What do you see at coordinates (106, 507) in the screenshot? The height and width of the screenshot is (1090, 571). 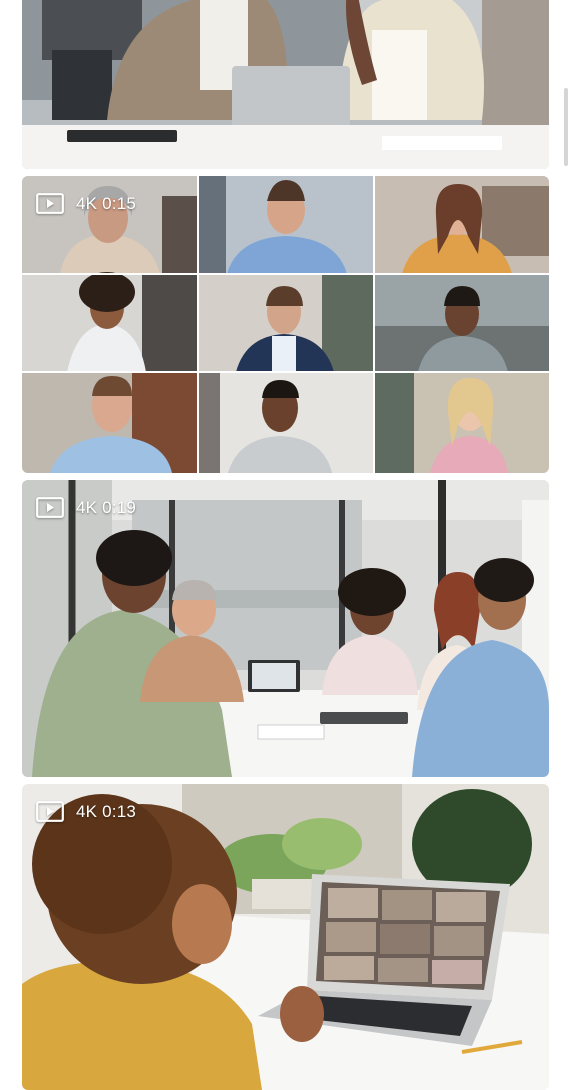 I see `video-quality-duration: 4K 0:19` at bounding box center [106, 507].